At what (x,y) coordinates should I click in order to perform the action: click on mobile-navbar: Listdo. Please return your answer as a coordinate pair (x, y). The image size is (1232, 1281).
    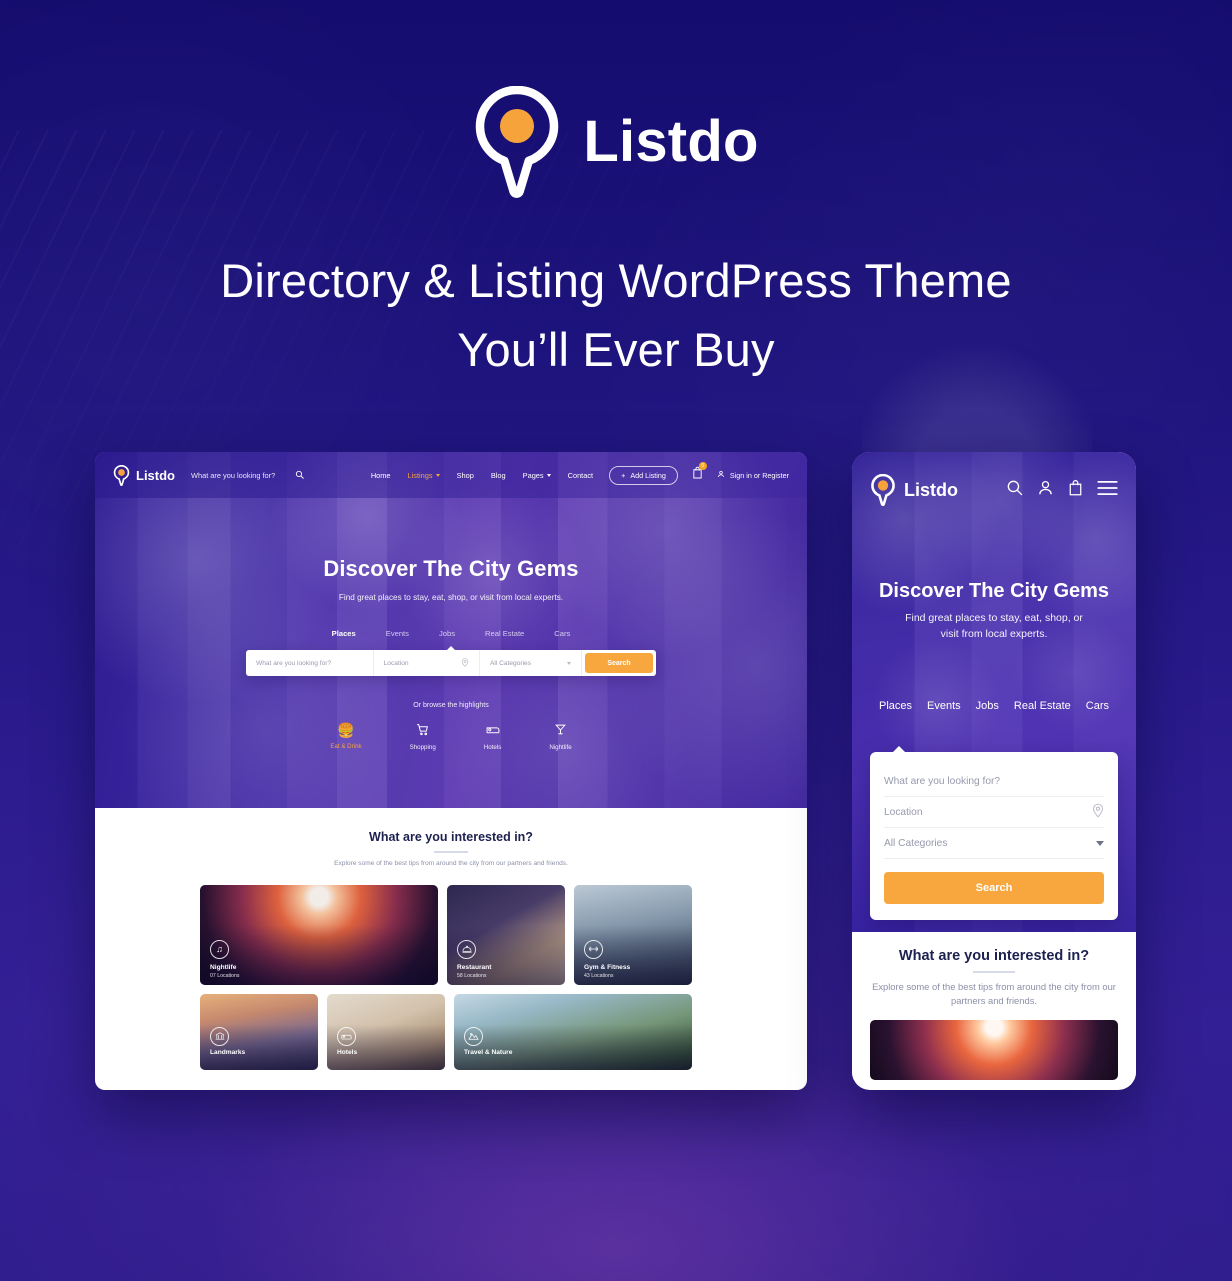
    Looking at the image, I should click on (994, 479).